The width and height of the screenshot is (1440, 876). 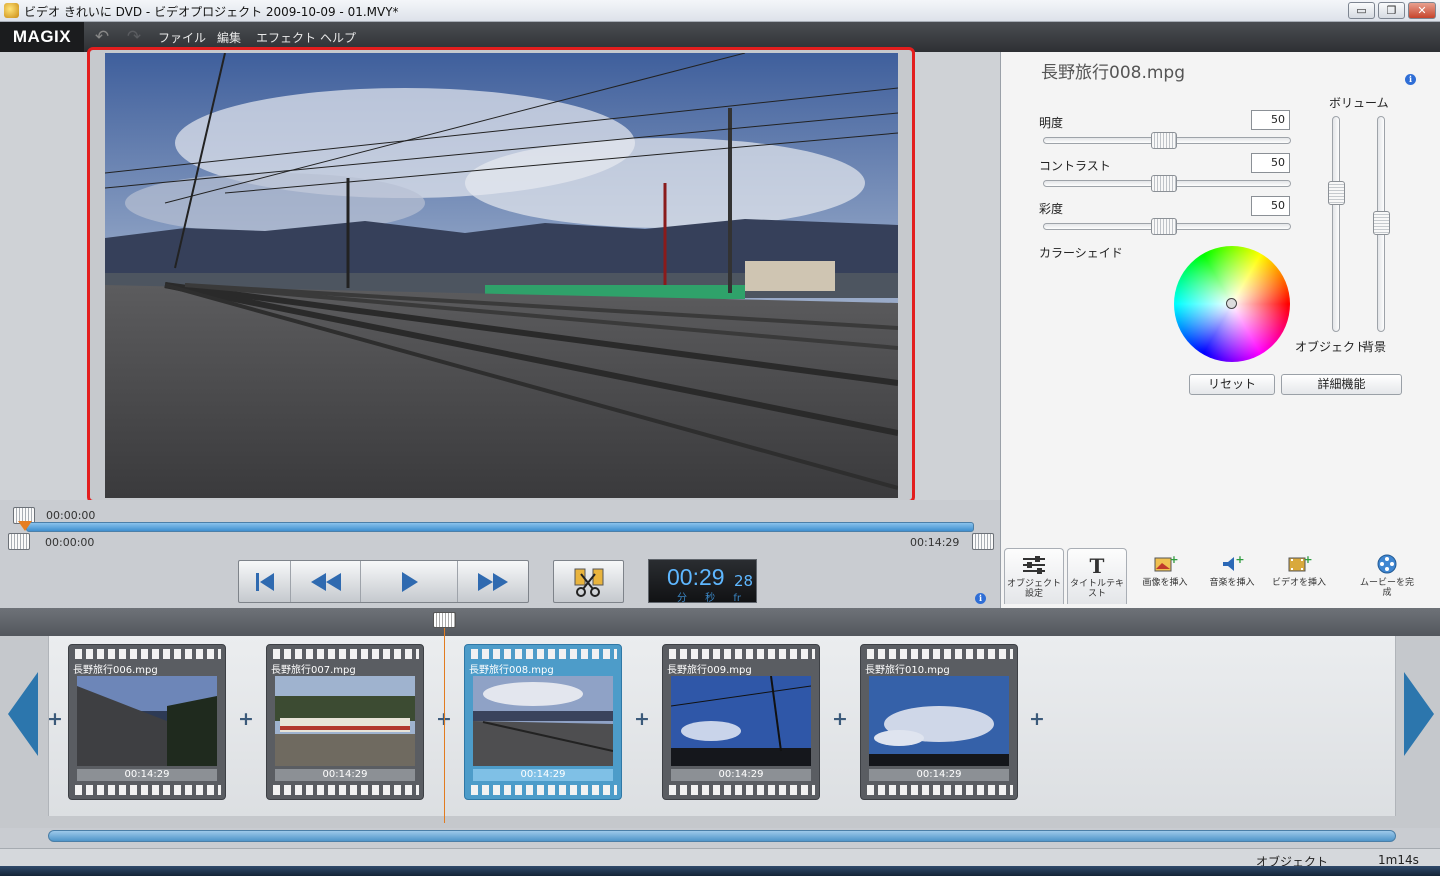 I want to click on tool-object-settings: オブジェクト設定, so click(x=1034, y=576).